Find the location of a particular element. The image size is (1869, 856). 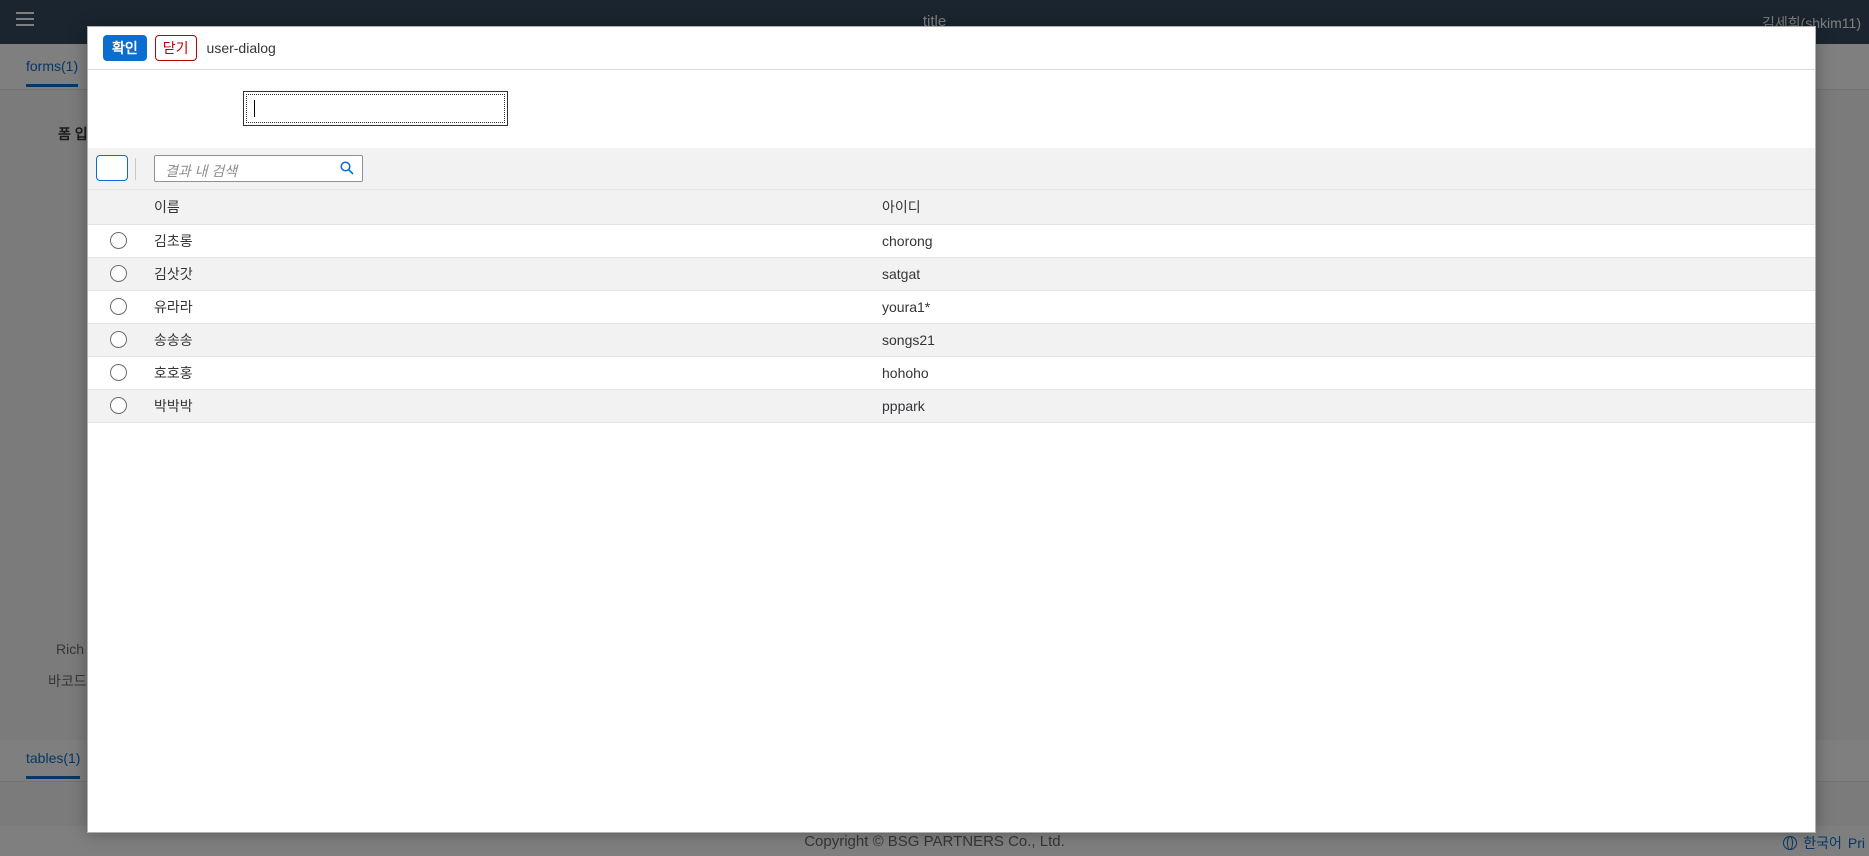

search-icon is located at coordinates (347, 168).